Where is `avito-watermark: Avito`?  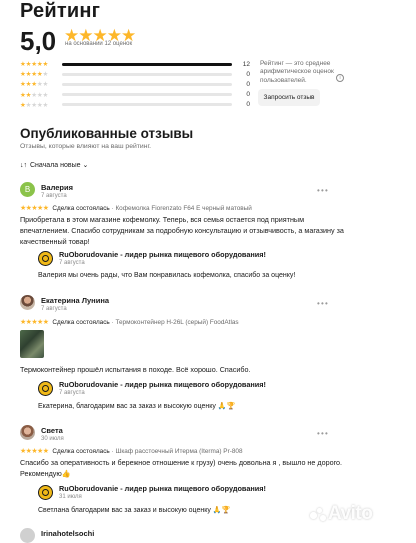
avito-watermark: Avito is located at coordinates (341, 514).